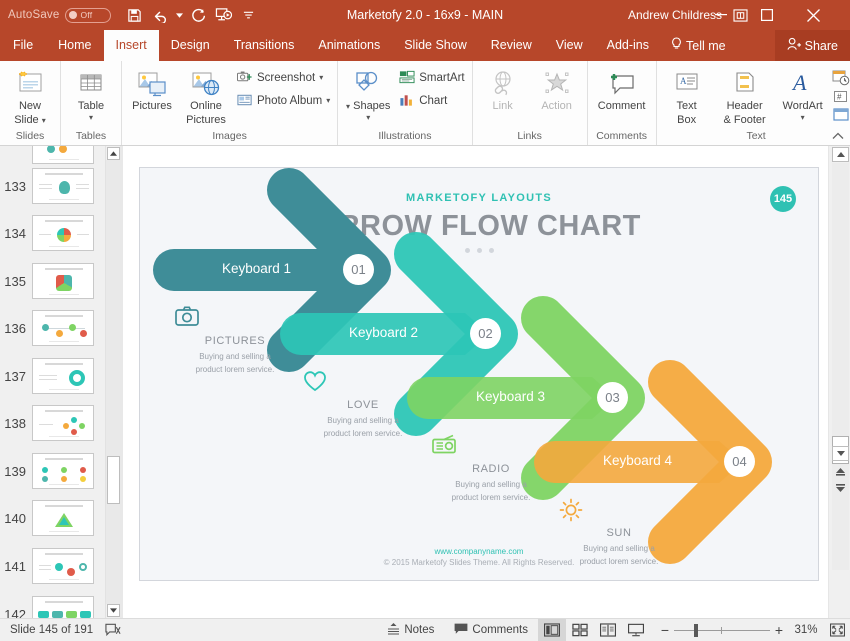 The image size is (850, 641). I want to click on smartart-icon, so click(407, 78).